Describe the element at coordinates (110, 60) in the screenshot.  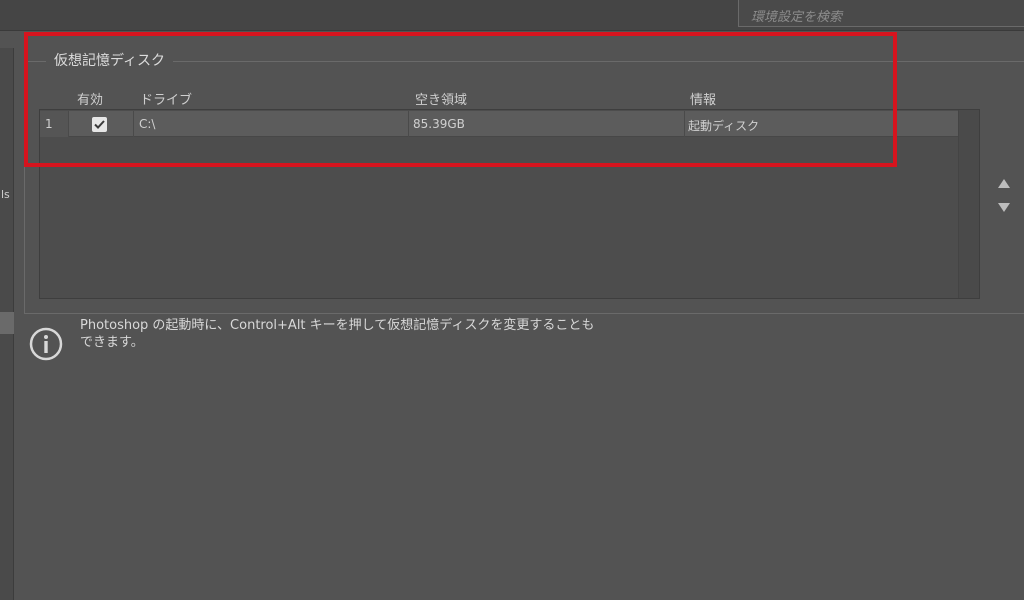
I see `group-title: 仮想記憶ディスク` at that location.